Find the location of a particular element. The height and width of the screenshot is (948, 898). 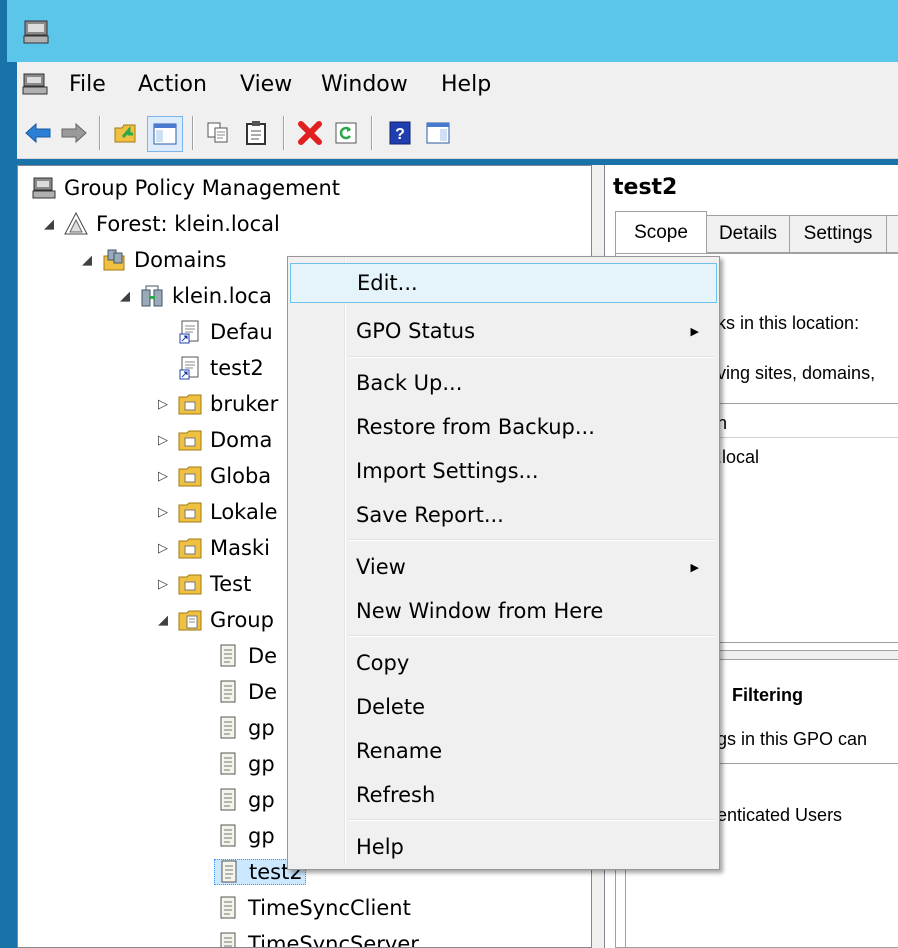

tree-label: klein.loca is located at coordinates (222, 296).